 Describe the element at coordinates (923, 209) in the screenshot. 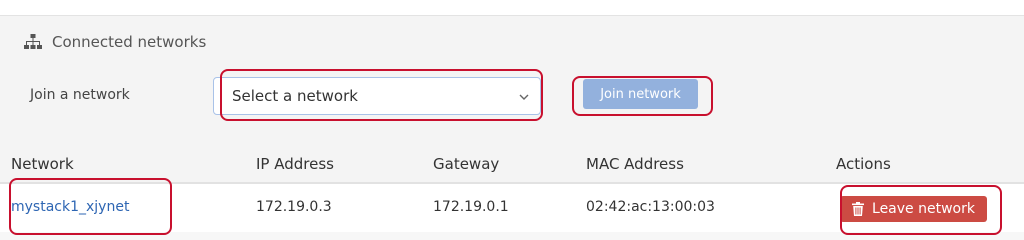

I see `leave-network-label: Leave network` at that location.